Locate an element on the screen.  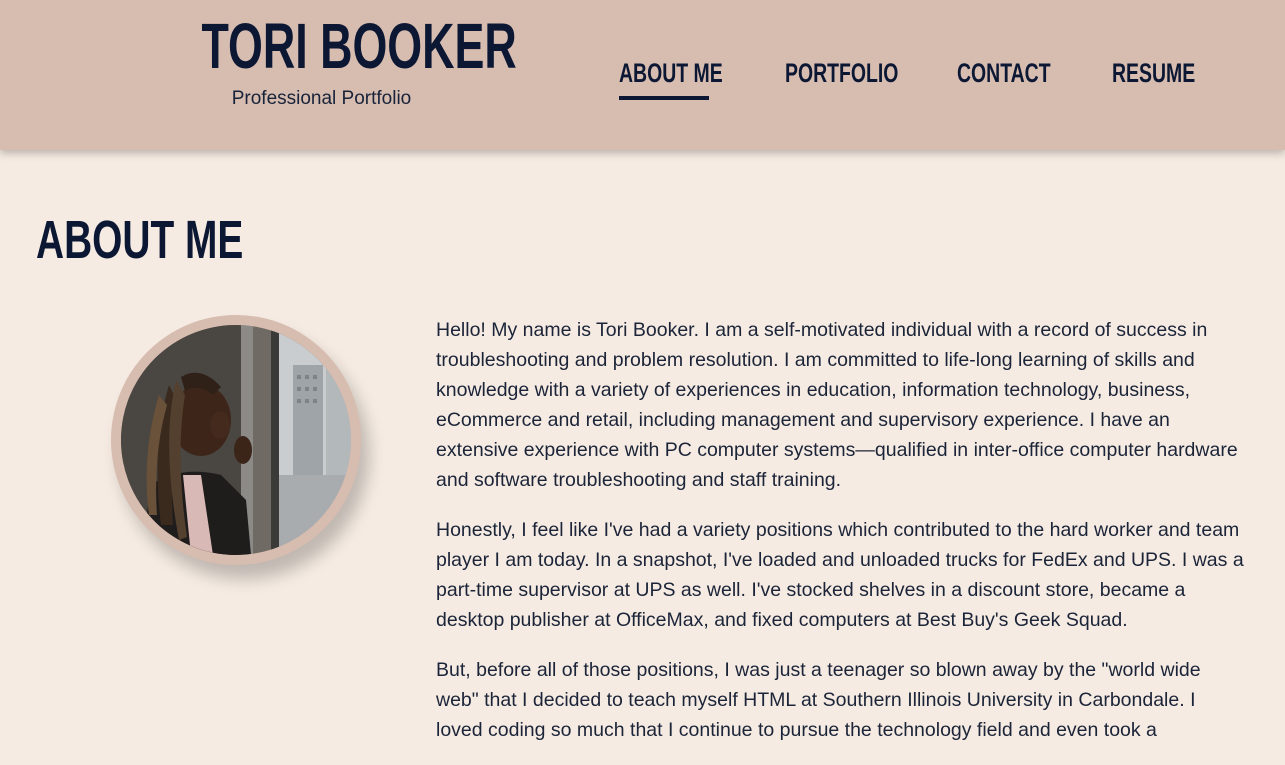
avatar-frame is located at coordinates (236, 440).